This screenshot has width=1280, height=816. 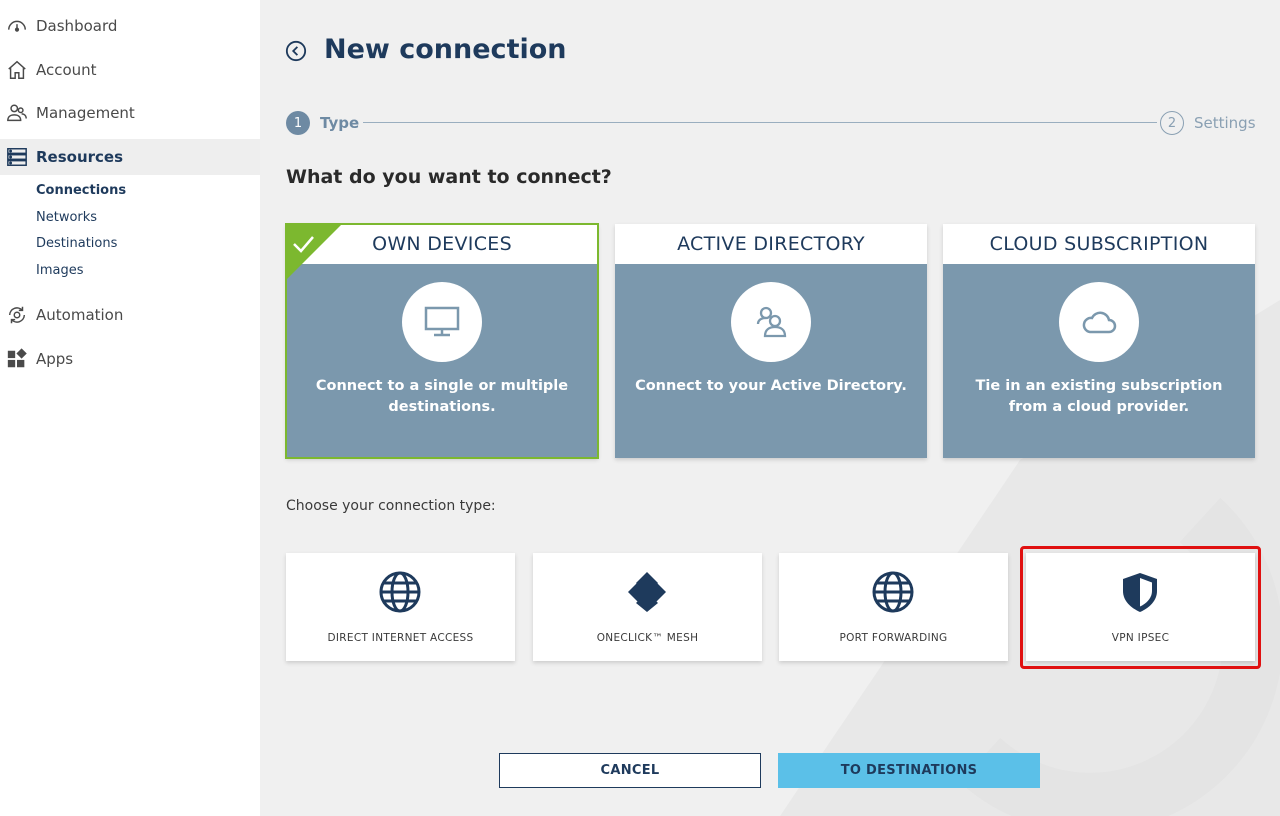 I want to click on step-progress-line, so click(x=760, y=122).